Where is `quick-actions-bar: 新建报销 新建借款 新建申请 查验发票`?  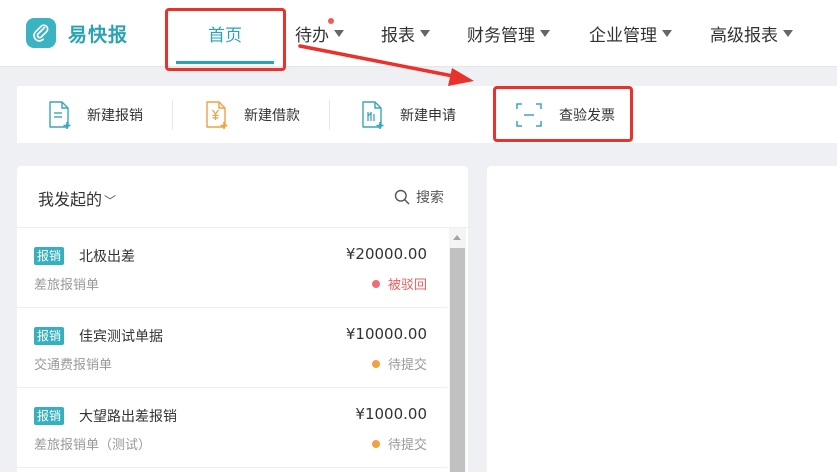
quick-actions-bar: 新建报销 新建借款 新建申请 查验发票 is located at coordinates (427, 114).